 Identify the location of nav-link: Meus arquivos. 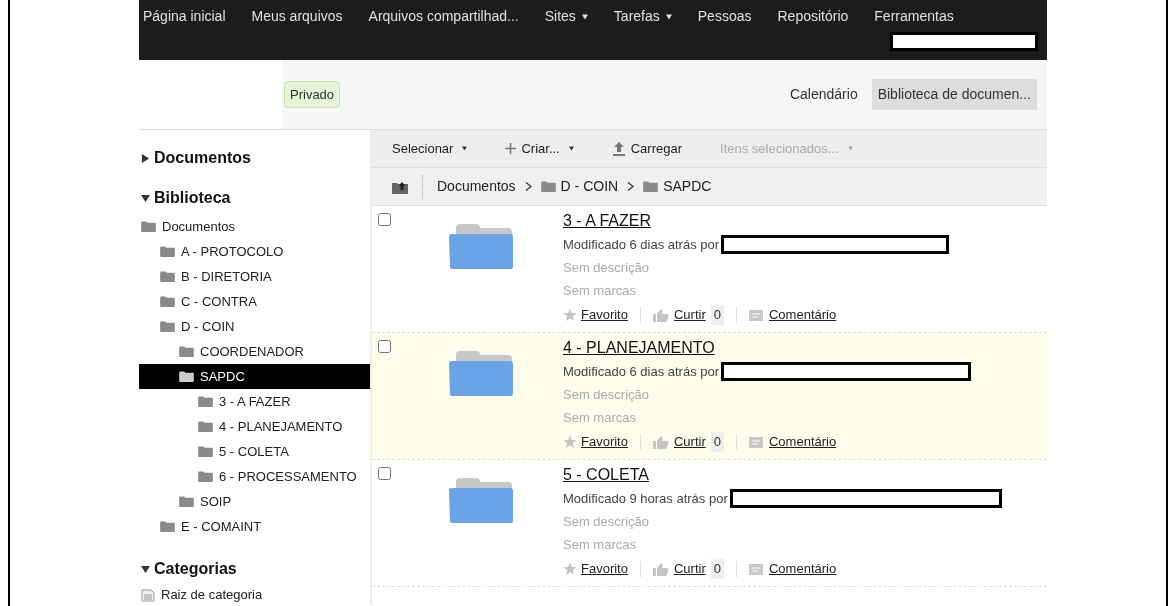
(297, 16).